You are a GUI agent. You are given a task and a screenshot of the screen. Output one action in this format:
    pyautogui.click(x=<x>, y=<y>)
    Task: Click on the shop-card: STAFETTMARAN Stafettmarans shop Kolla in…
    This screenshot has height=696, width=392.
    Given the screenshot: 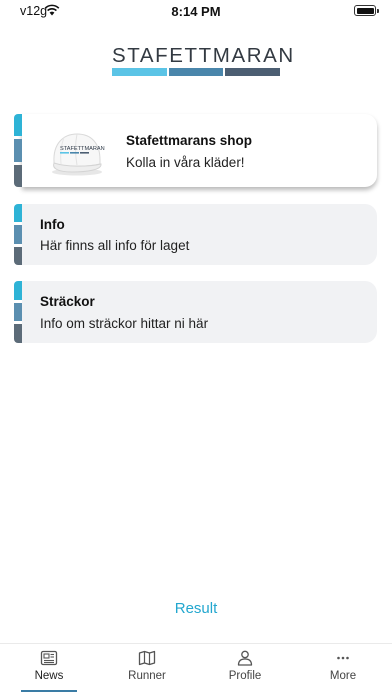 What is the action you would take?
    pyautogui.click(x=195, y=150)
    